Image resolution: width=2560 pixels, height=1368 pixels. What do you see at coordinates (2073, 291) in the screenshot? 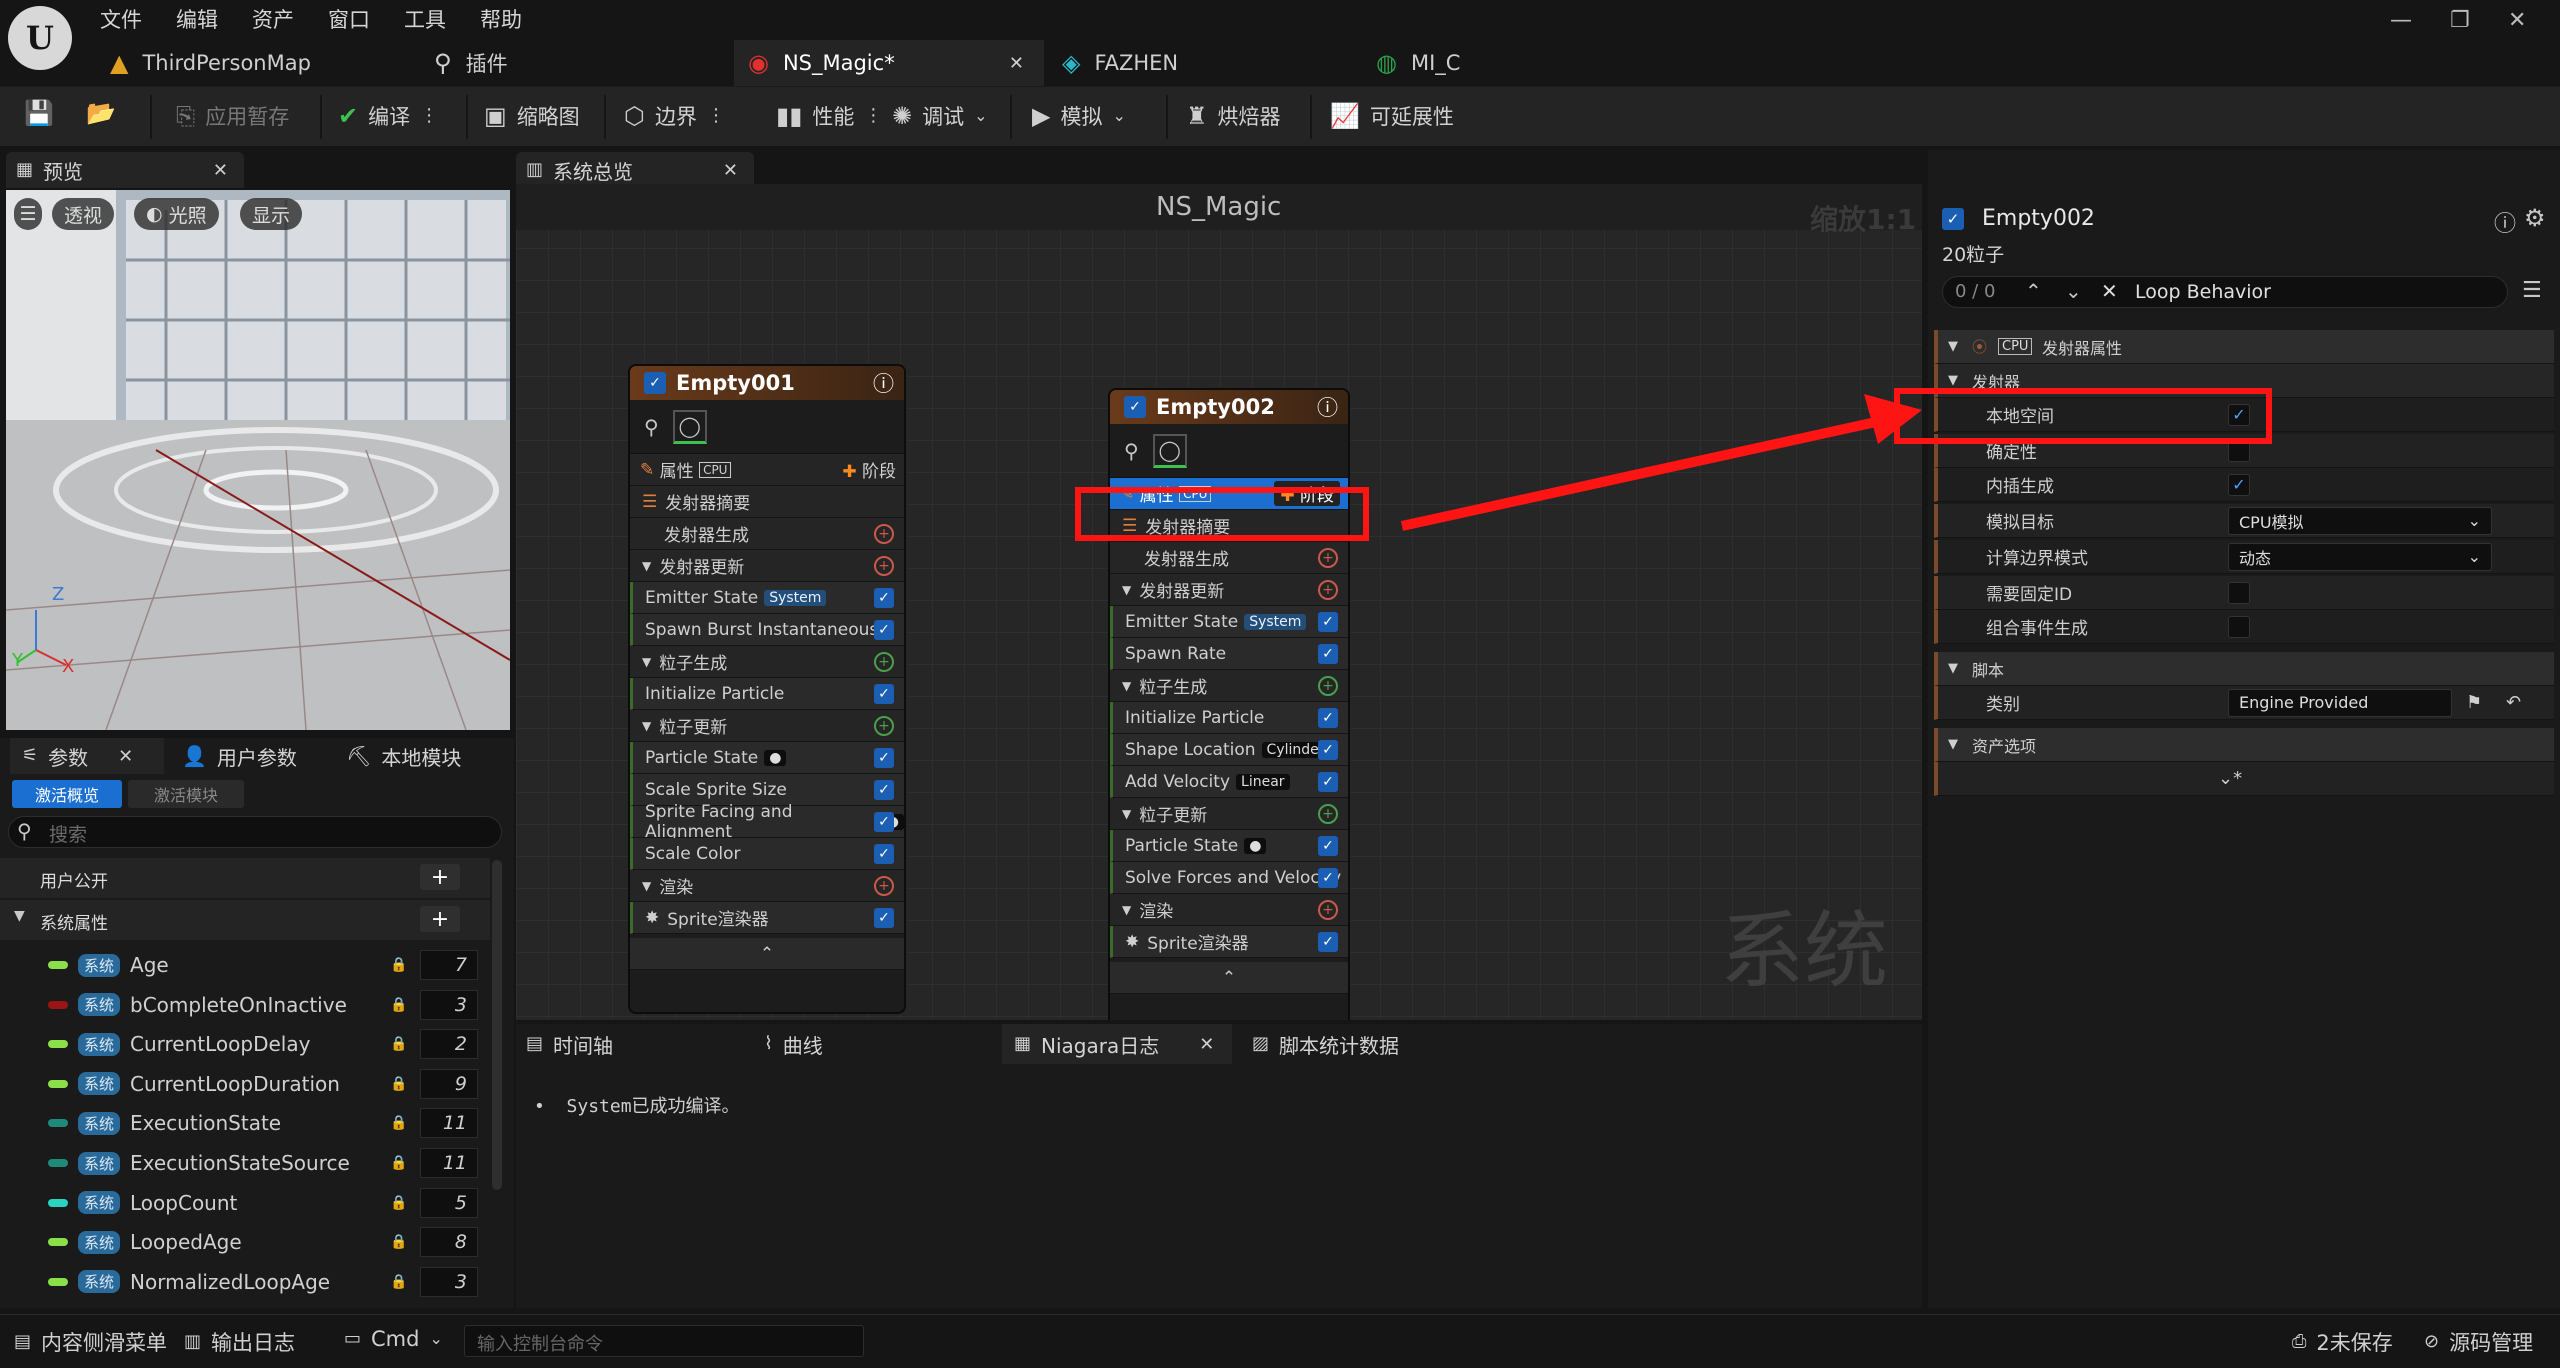
I see `chevron-down-icon: ⌄` at bounding box center [2073, 291].